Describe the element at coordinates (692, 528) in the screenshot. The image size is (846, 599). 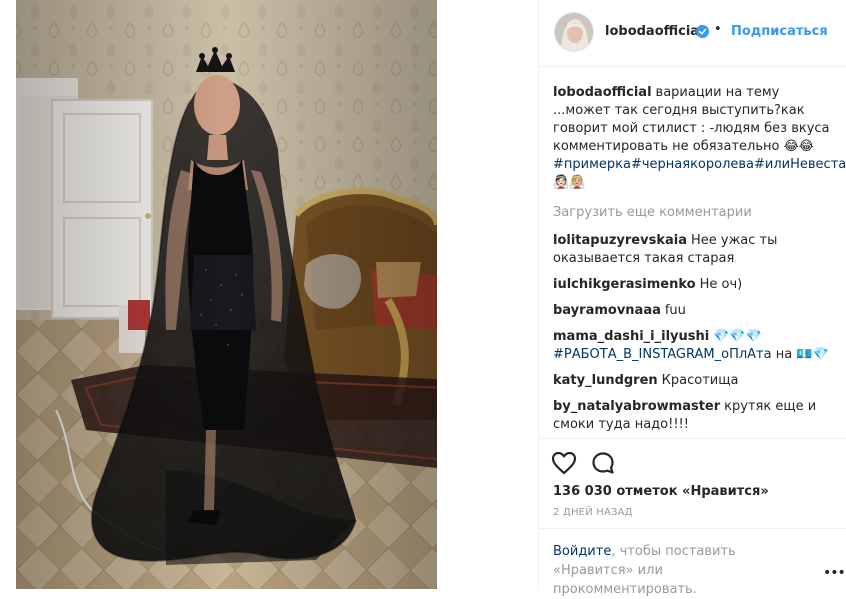
I see `login-divider` at that location.